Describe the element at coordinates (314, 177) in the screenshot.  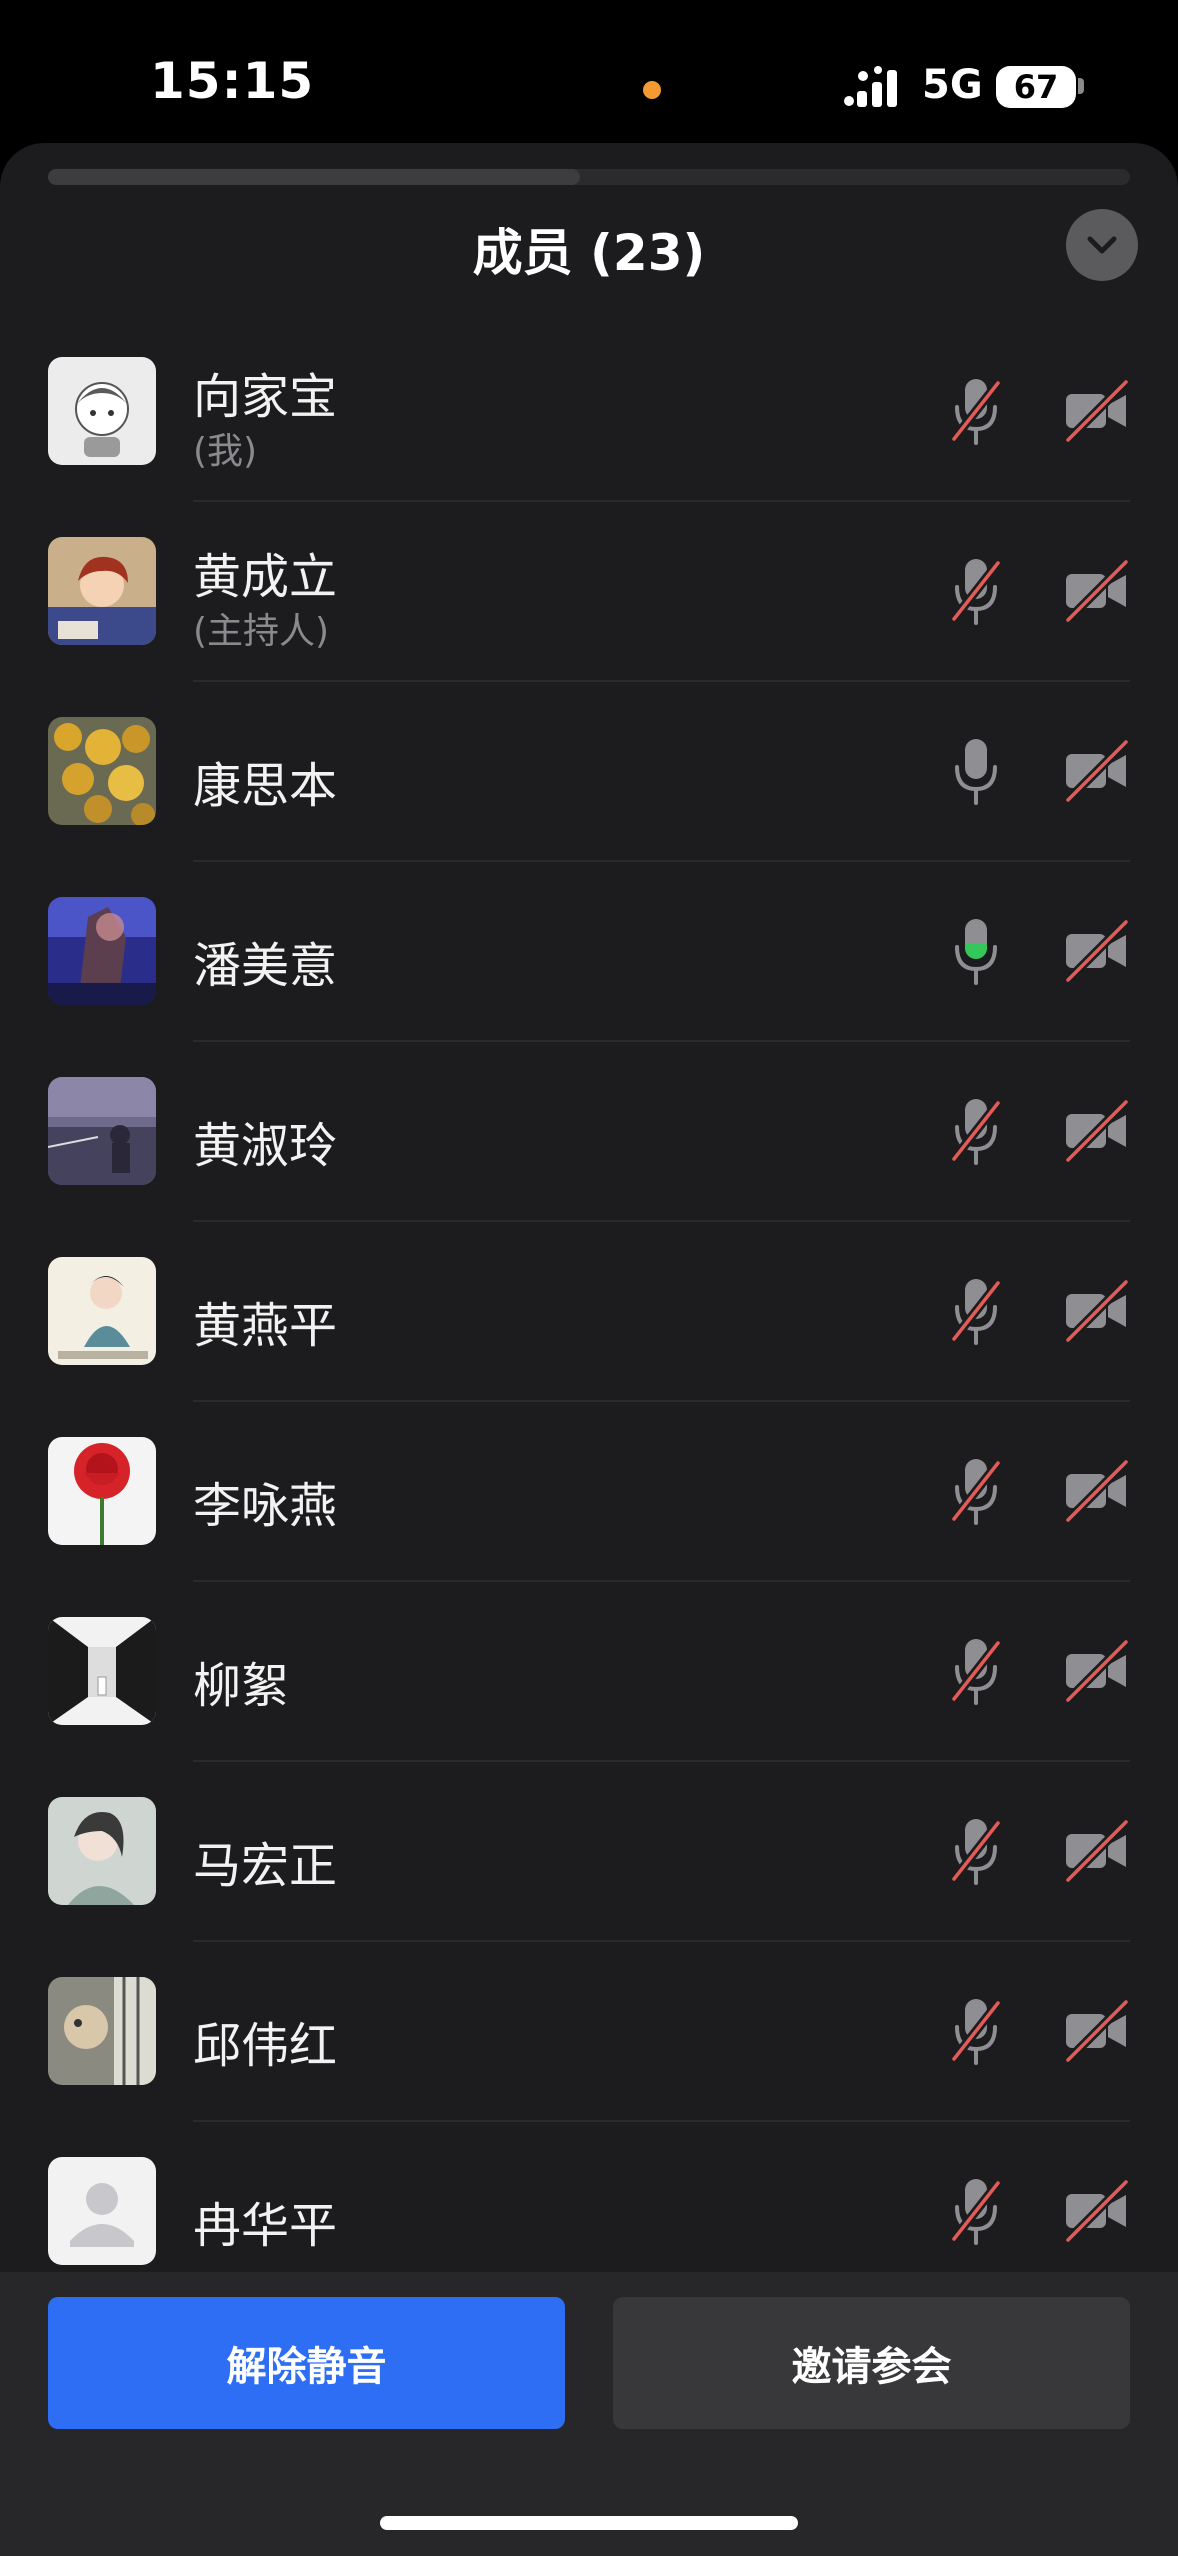
I see `scroll-thumb` at that location.